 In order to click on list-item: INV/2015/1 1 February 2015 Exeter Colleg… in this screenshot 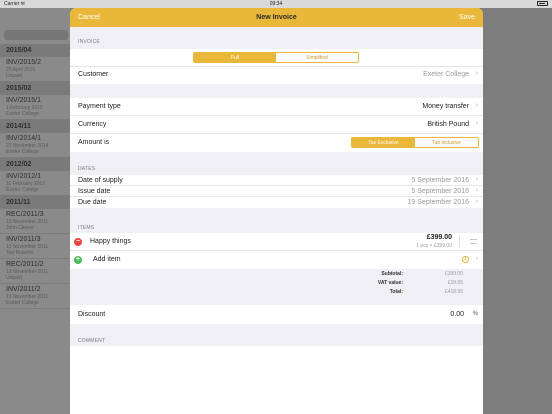, I will do `click(35, 107)`.